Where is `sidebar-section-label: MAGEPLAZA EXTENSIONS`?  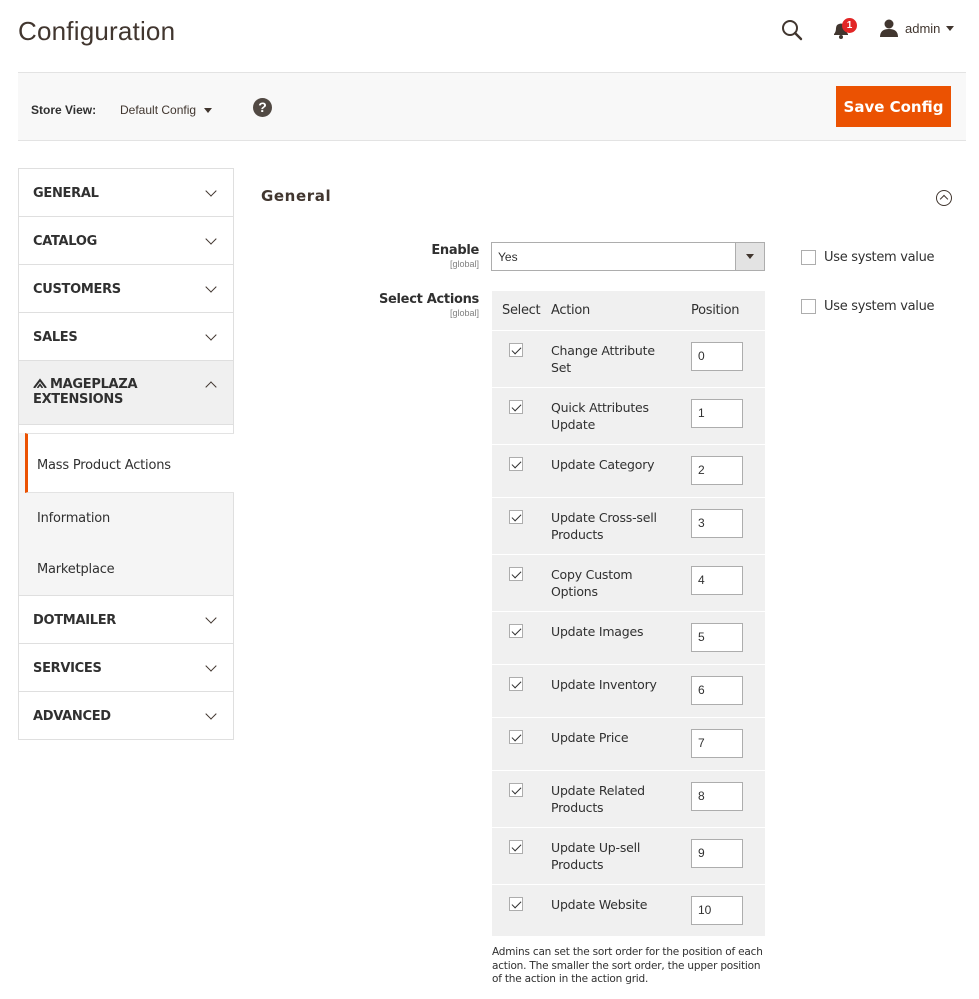 sidebar-section-label: MAGEPLAZA EXTENSIONS is located at coordinates (85, 392).